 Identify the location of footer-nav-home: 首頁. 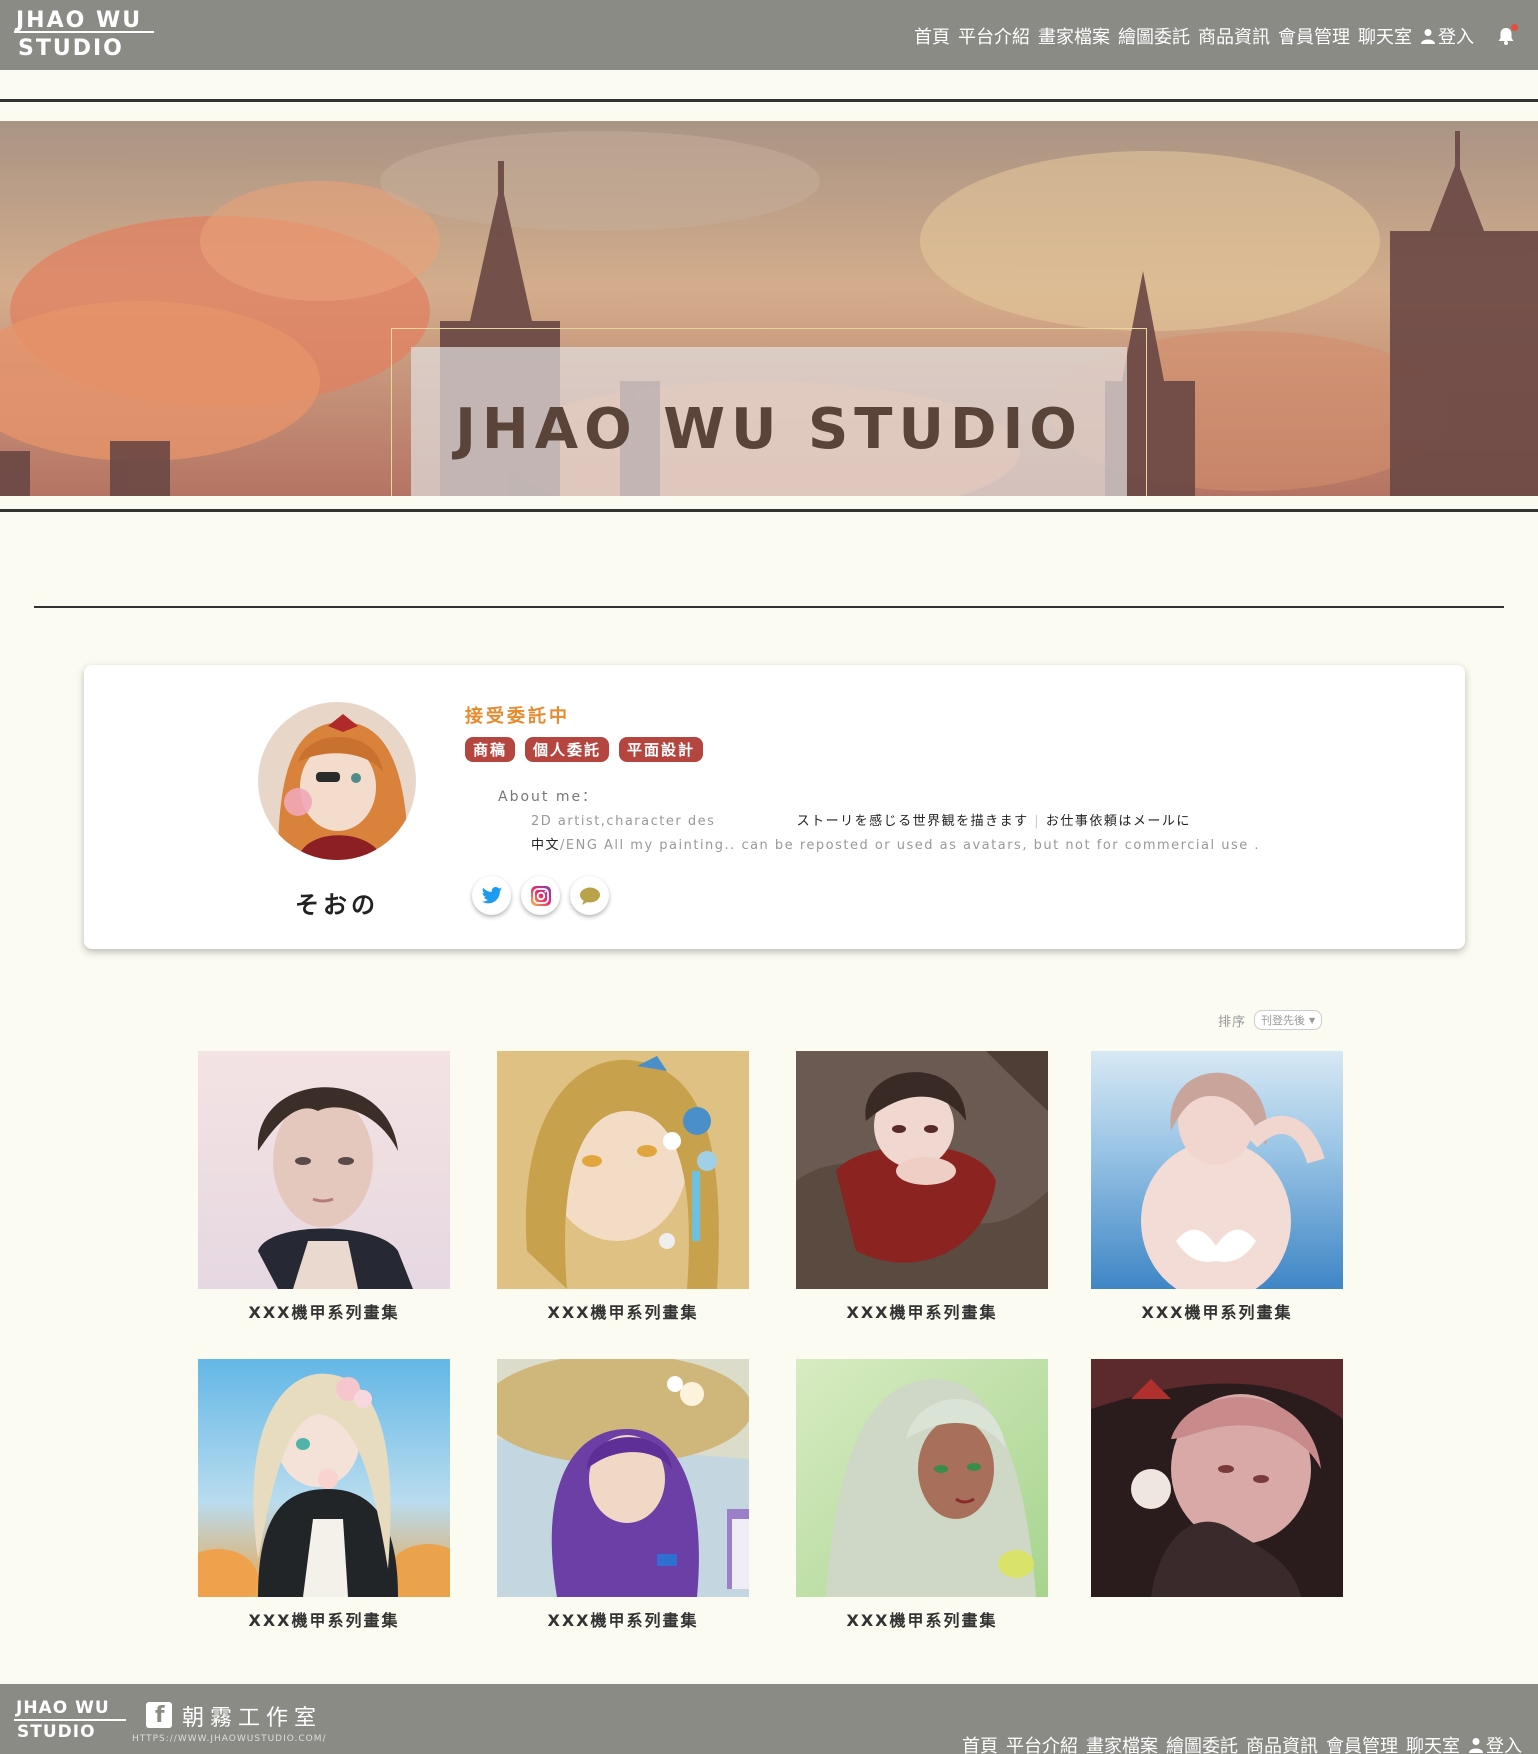
(980, 1743).